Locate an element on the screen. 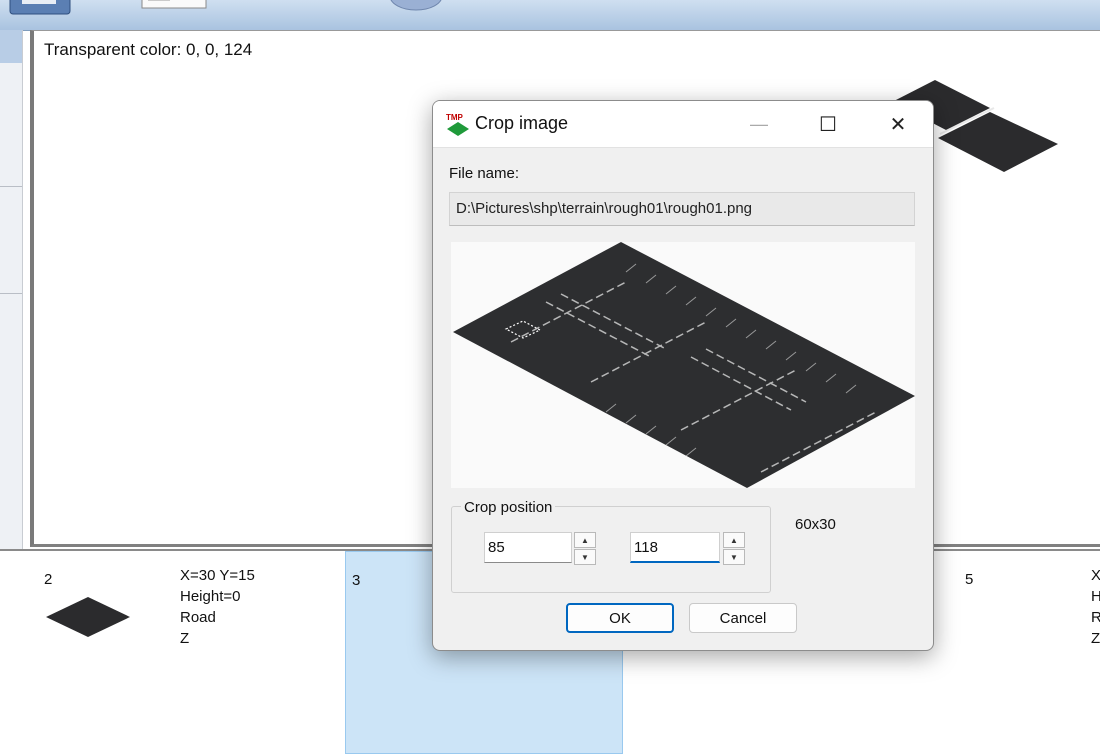 The width and height of the screenshot is (1100, 754). cancel-button: Cancel is located at coordinates (743, 618).